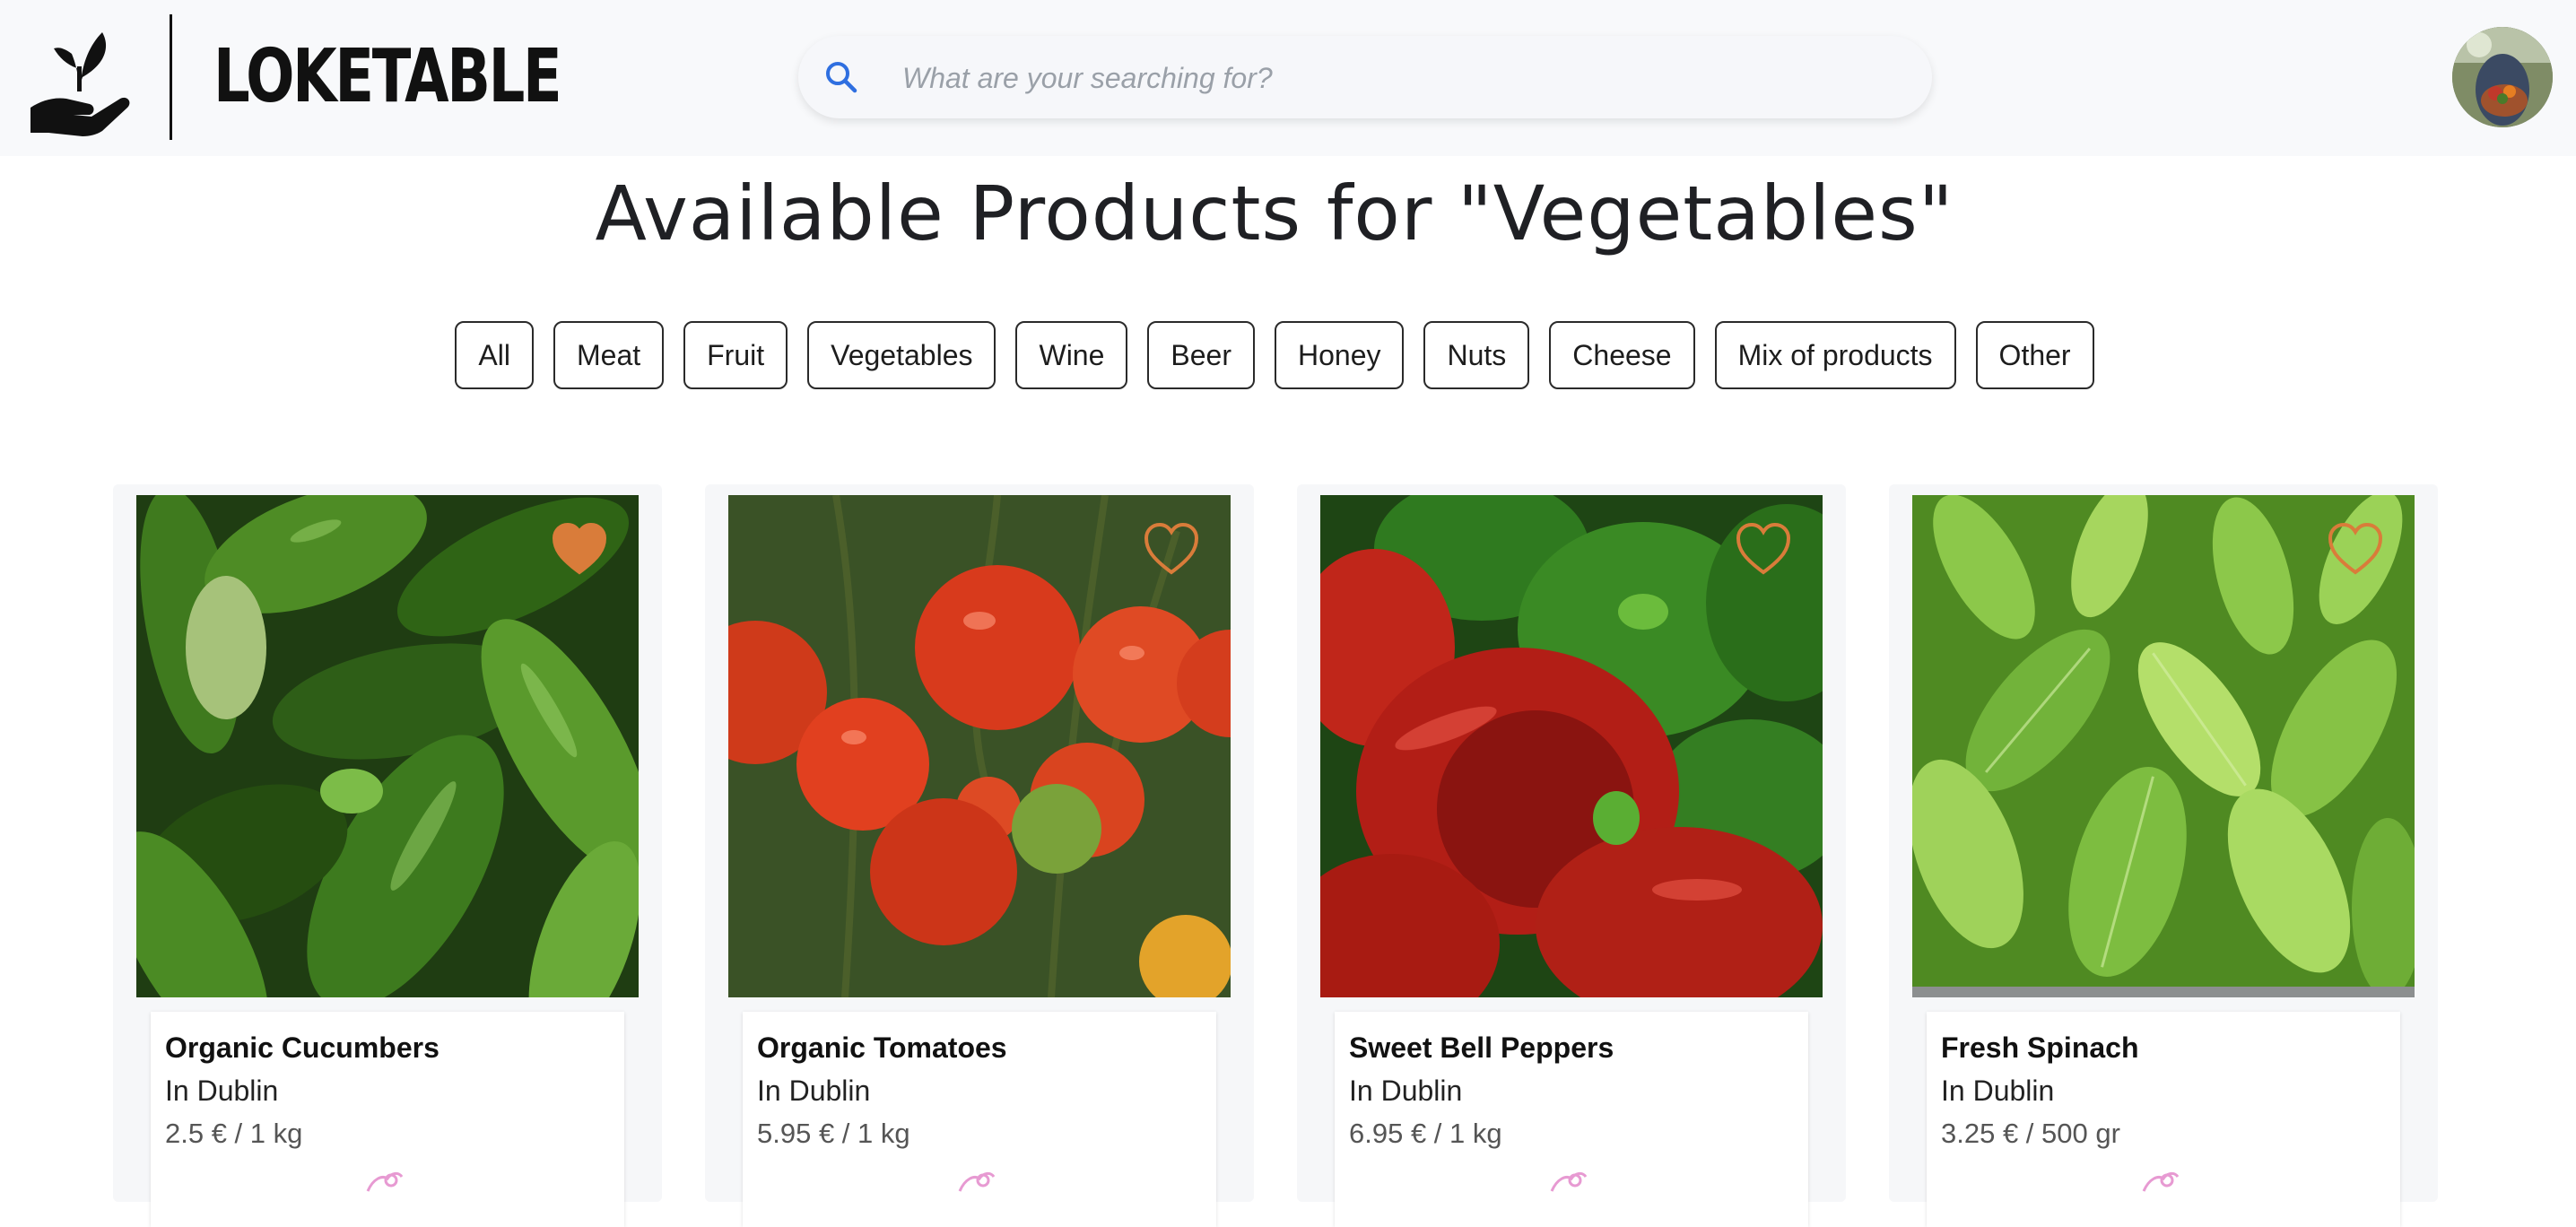 This screenshot has width=2576, height=1227. I want to click on product-name: Organic Tomatoes, so click(882, 1048).